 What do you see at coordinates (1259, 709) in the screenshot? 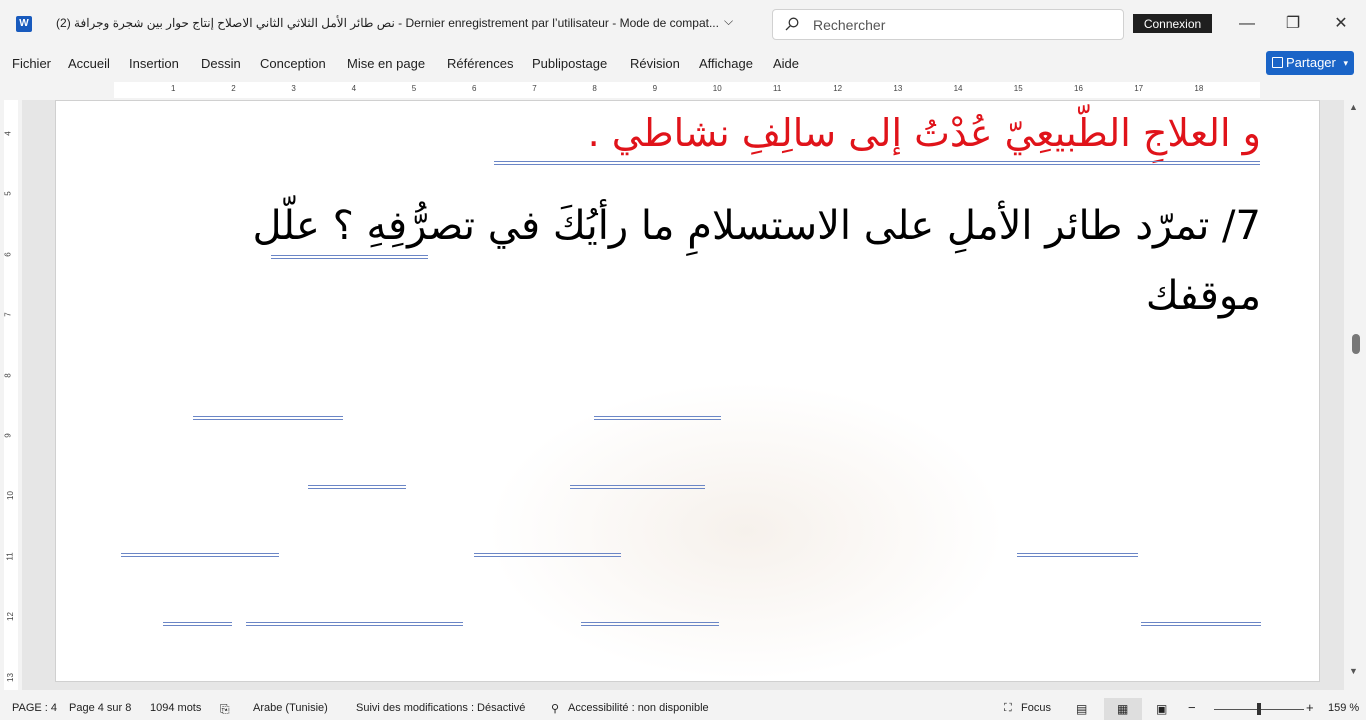
I see `zoom-slider-thumb` at bounding box center [1259, 709].